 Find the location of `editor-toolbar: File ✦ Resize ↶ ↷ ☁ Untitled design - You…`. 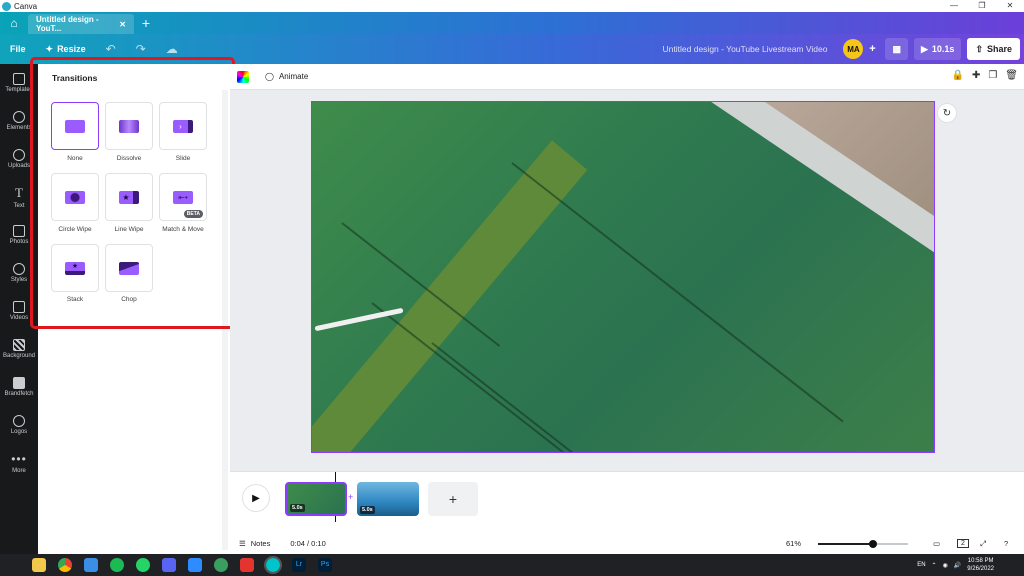

editor-toolbar: File ✦ Resize ↶ ↷ ☁ Untitled design - You… is located at coordinates (512, 49).